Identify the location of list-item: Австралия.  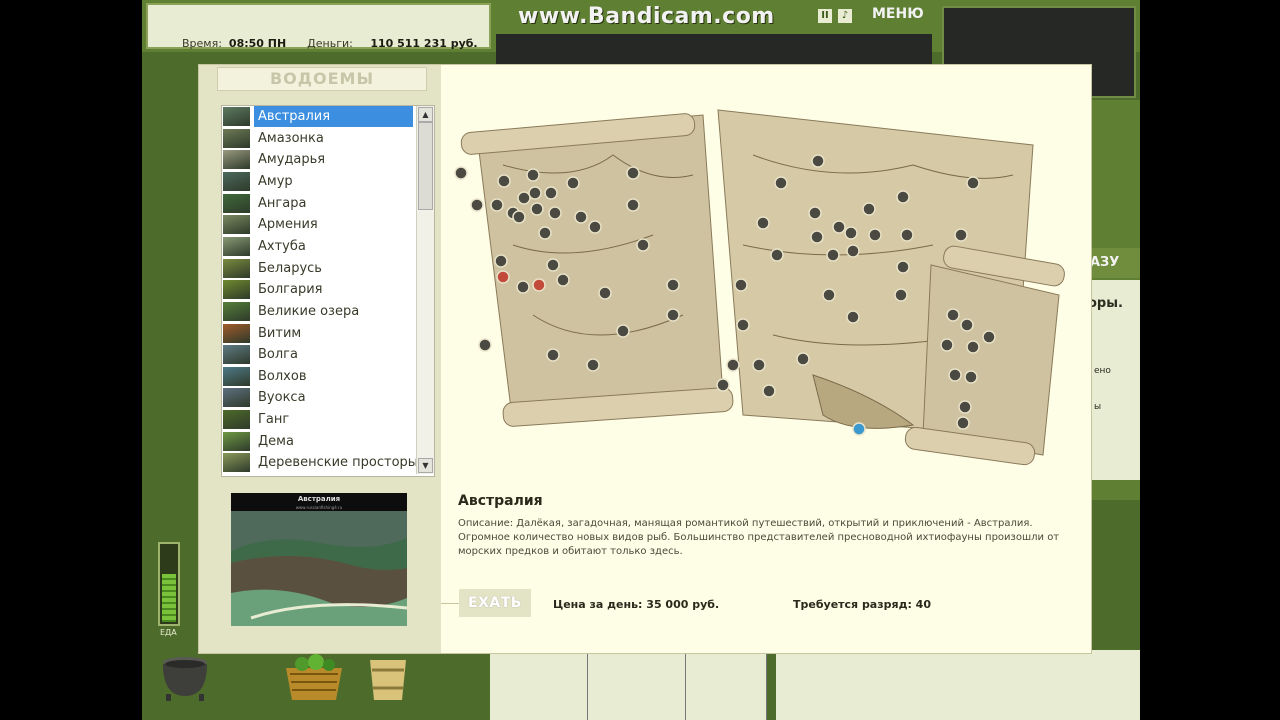
(318, 116).